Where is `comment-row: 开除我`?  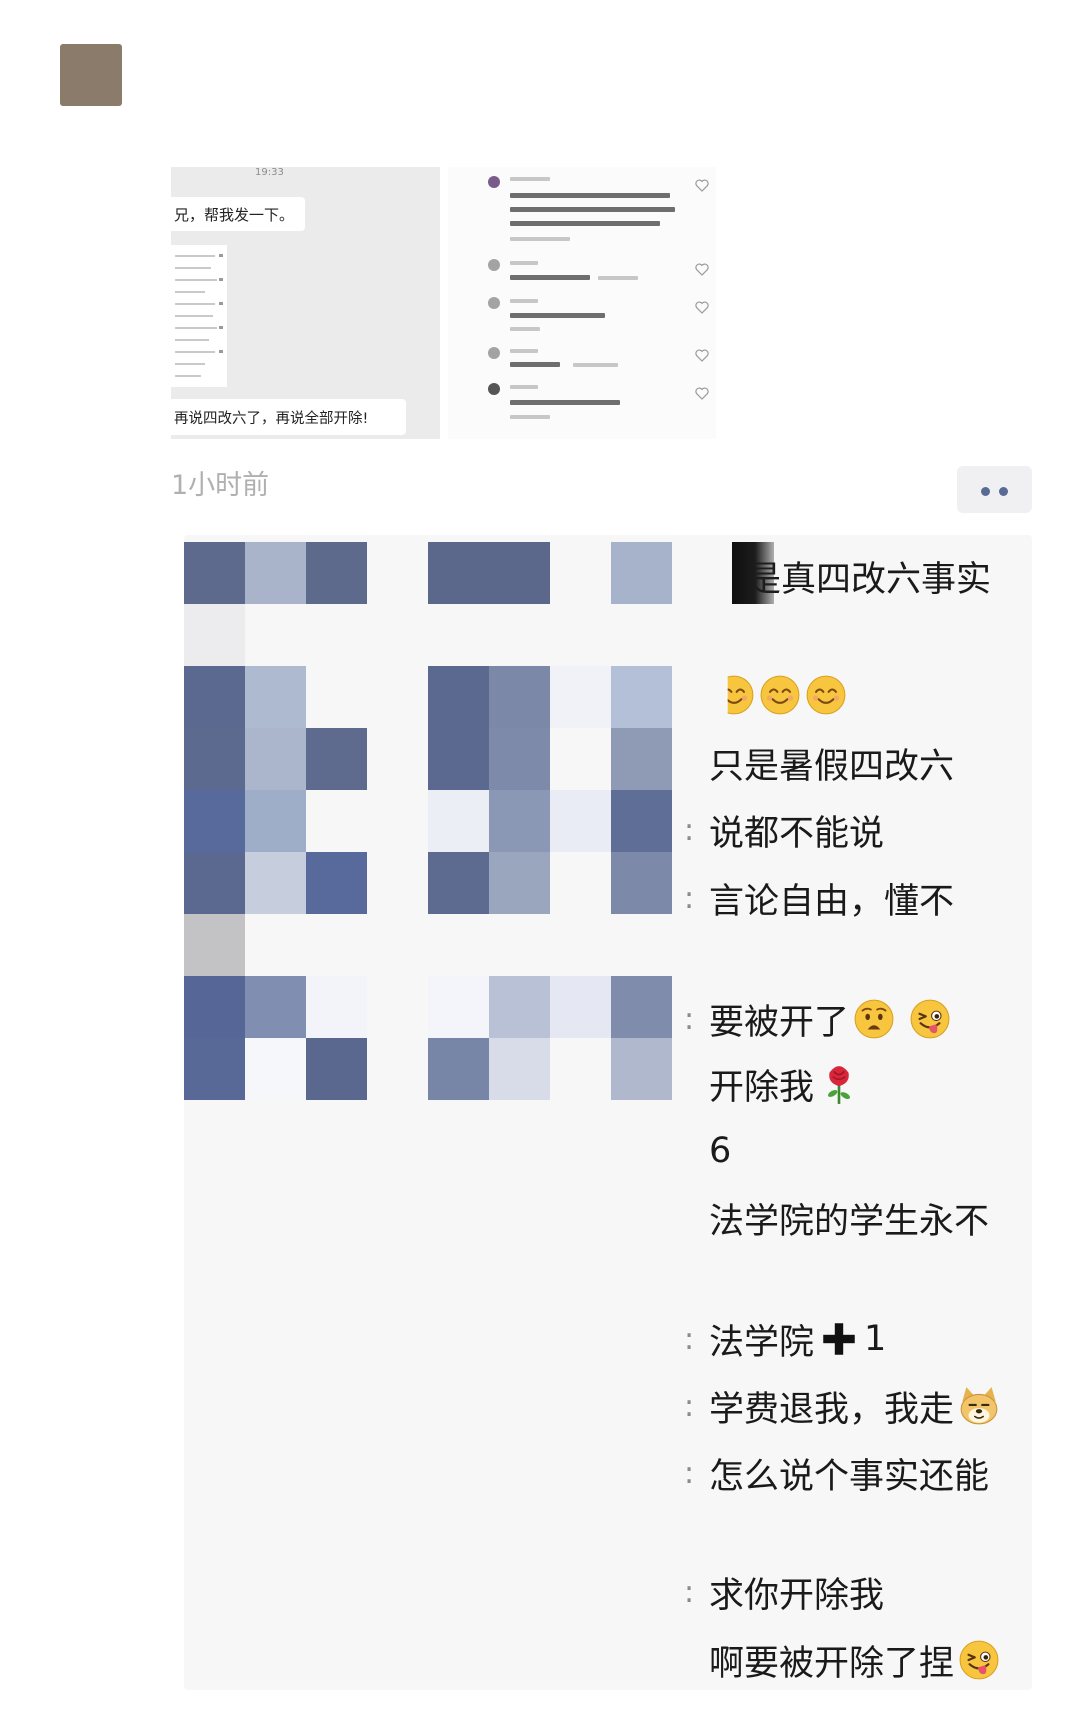
comment-row: 开除我 is located at coordinates (772, 1085).